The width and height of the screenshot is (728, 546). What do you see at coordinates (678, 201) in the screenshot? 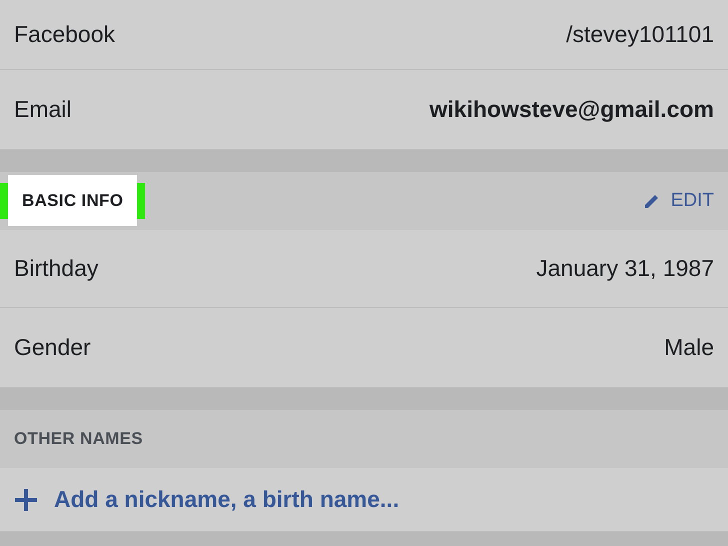
I see `edit-link: EDIT` at bounding box center [678, 201].